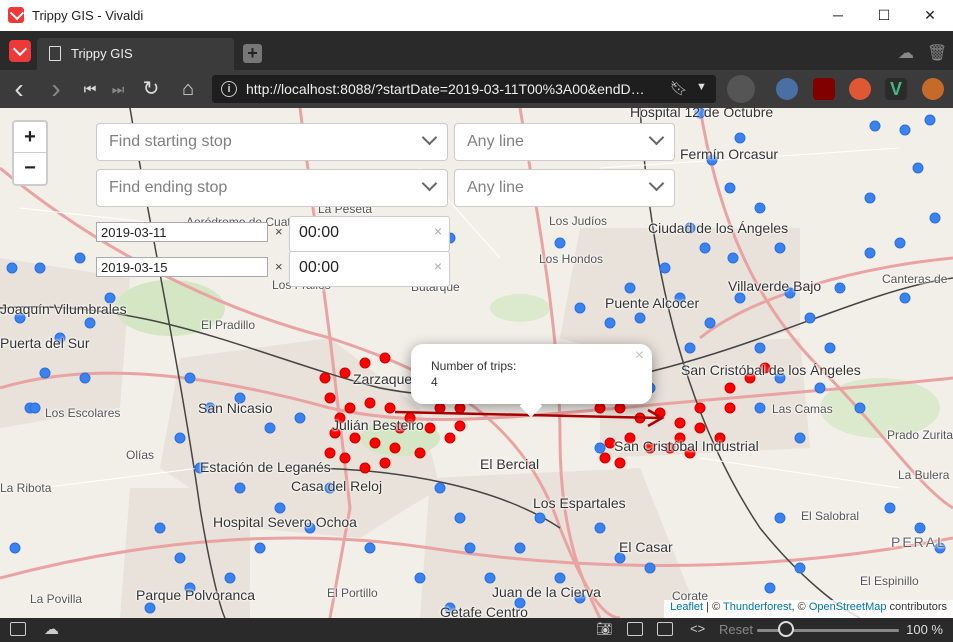 This screenshot has width=953, height=642. Describe the element at coordinates (757, 607) in the screenshot. I see `thunderforest-link: Thunderforest` at that location.